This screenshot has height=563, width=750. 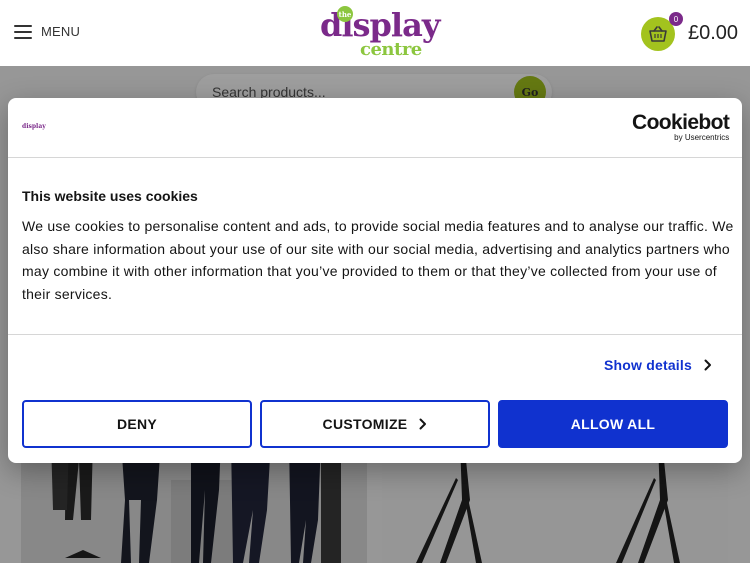 What do you see at coordinates (345, 14) in the screenshot?
I see `logo-the-badge: the` at bounding box center [345, 14].